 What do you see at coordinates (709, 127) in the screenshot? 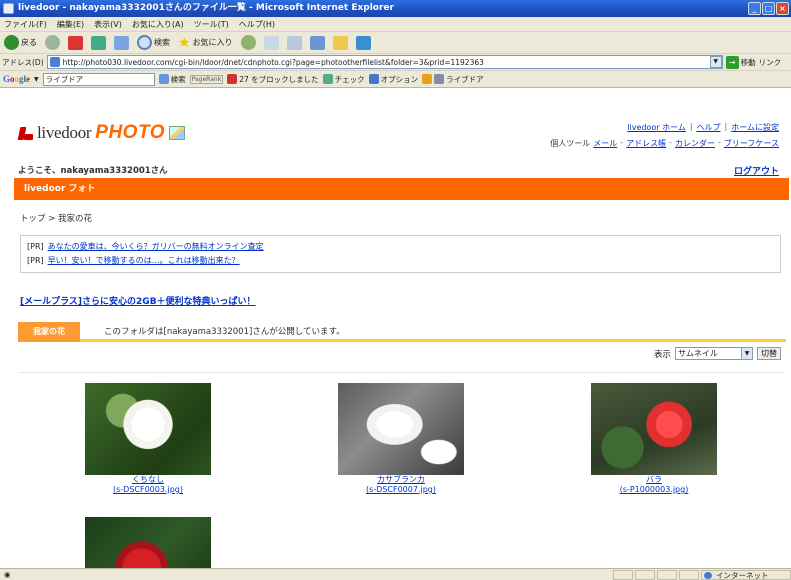
I see `help-link: ヘルプ` at bounding box center [709, 127].